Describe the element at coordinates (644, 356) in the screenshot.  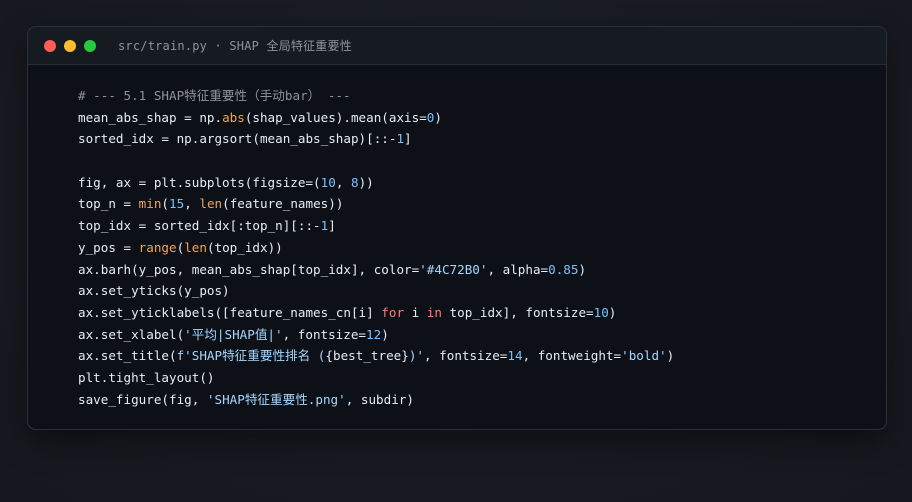
I see `string-token: 'bold'` at that location.